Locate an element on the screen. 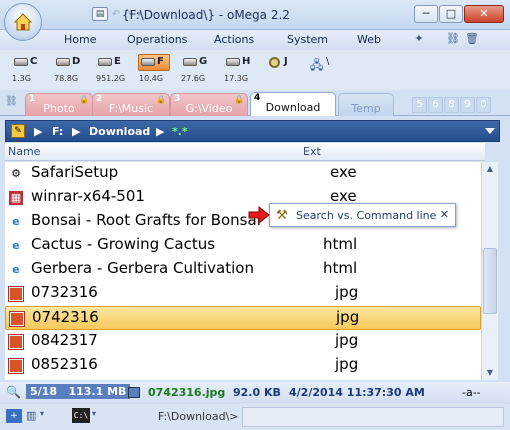 This screenshot has width=510, height=430. vertical-scrollbar: ▲ ▼ is located at coordinates (489, 271).